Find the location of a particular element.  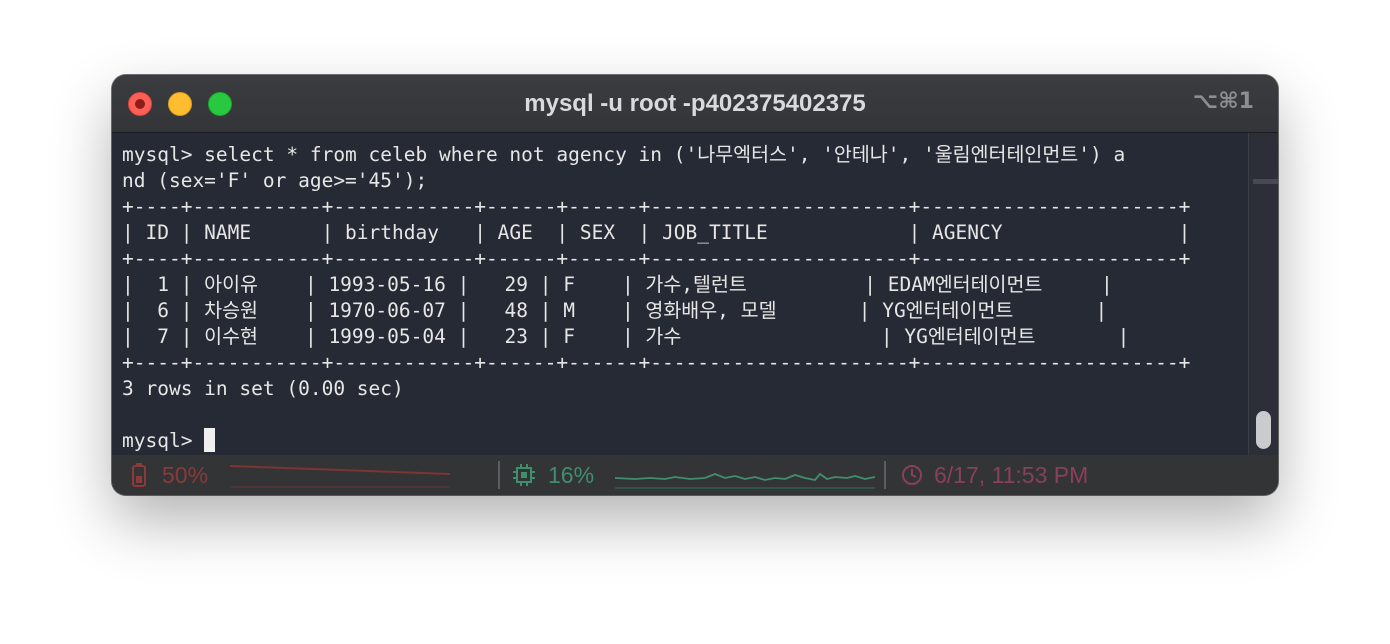

terminal-line: nd (sex='F' or age>='45'); is located at coordinates (275, 180).